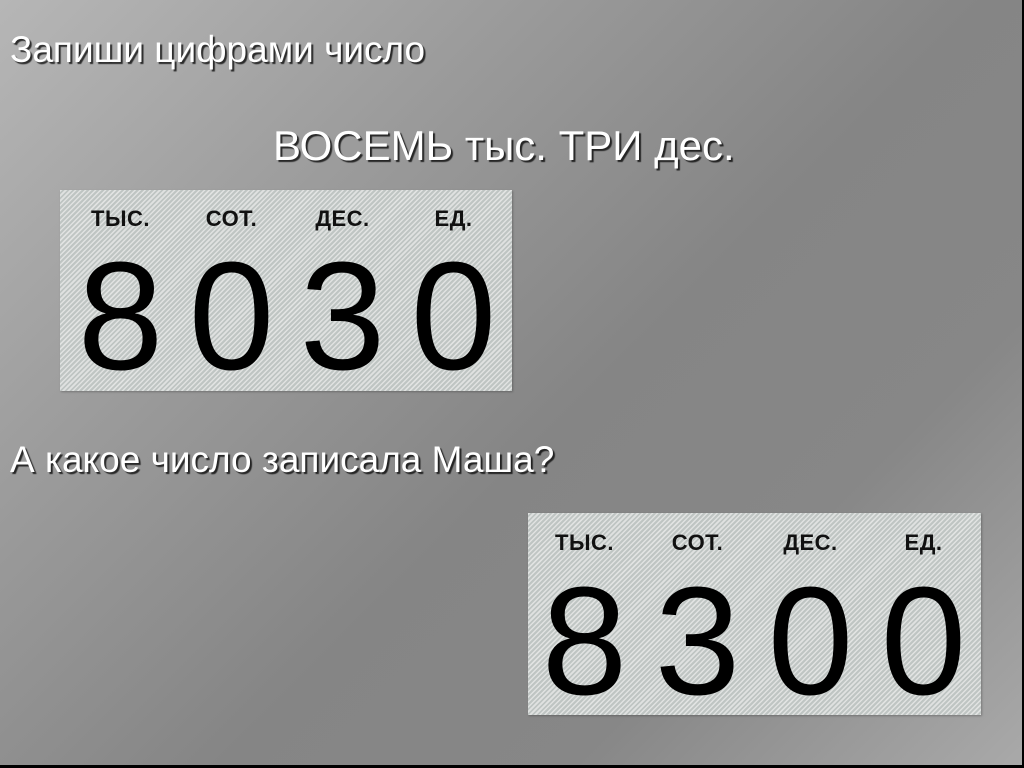  I want to click on masha-place-value-table: ТЫС. 8 СОТ. 3 ДЕС. 0 ЕД. 0, so click(754, 617).